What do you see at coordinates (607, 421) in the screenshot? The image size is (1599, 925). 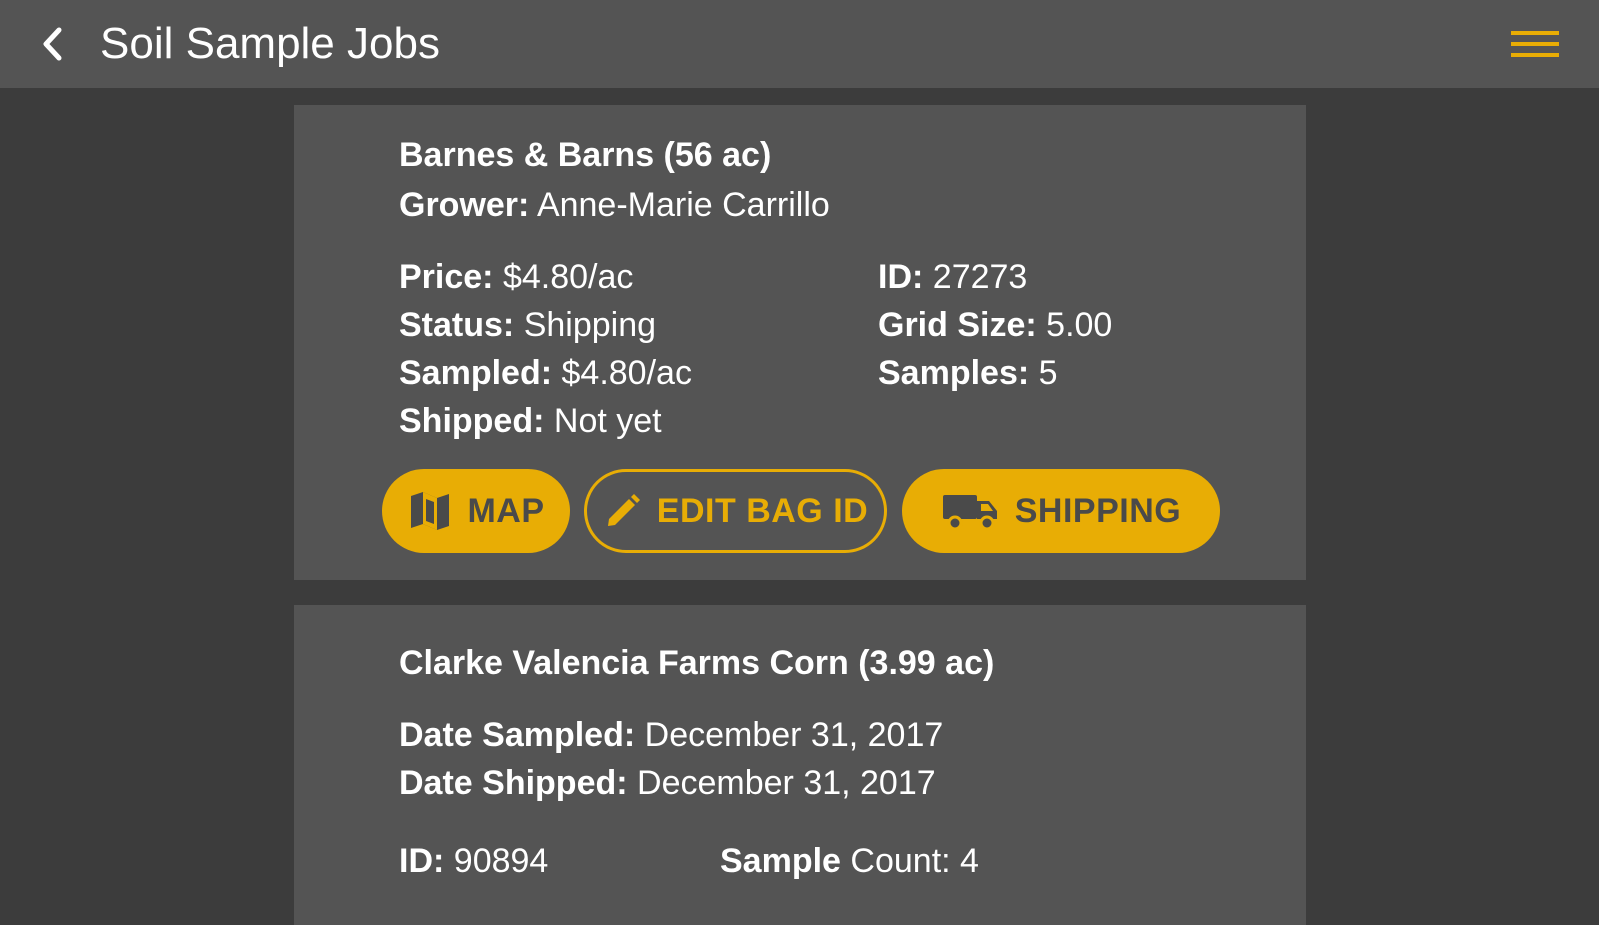 I see `shipped-value: Not yet` at bounding box center [607, 421].